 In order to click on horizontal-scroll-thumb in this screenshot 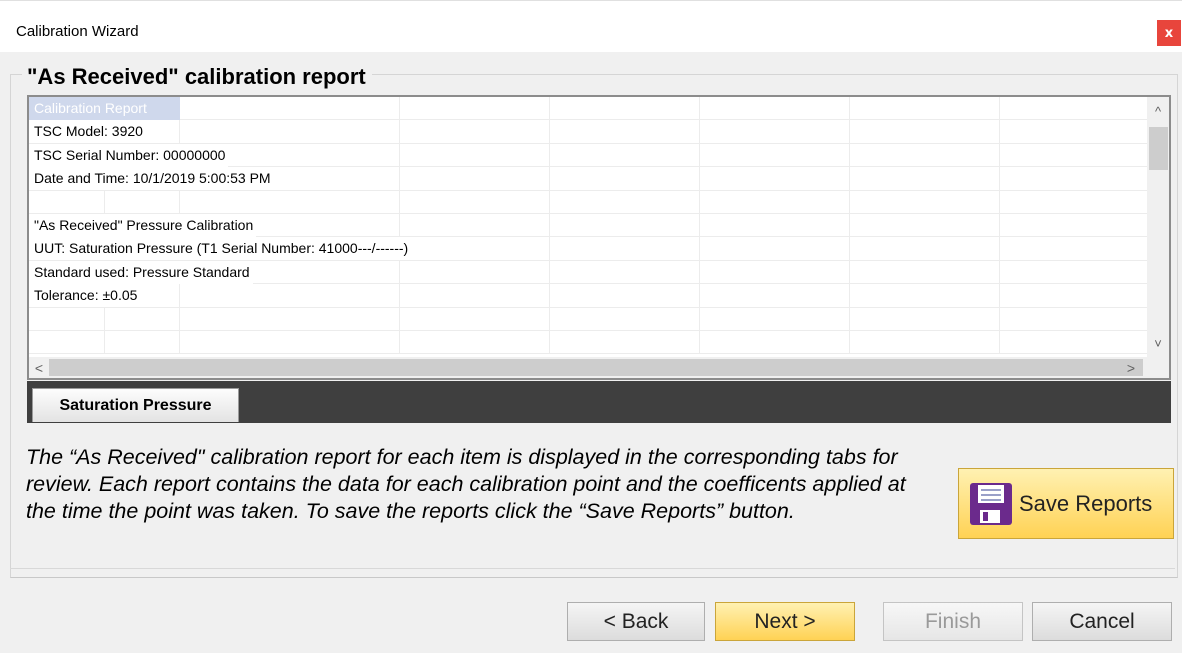, I will do `click(596, 367)`.